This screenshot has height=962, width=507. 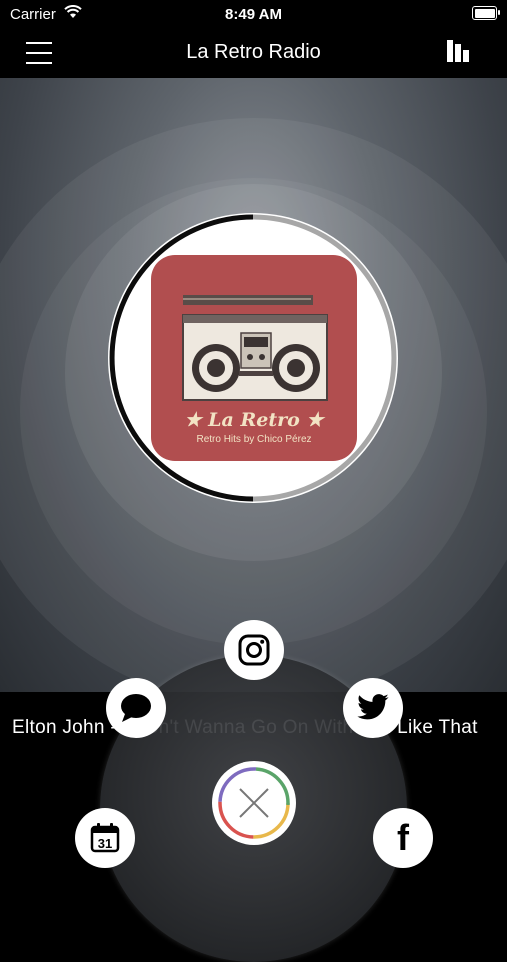 I want to click on calendar-day: 31, so click(x=105, y=843).